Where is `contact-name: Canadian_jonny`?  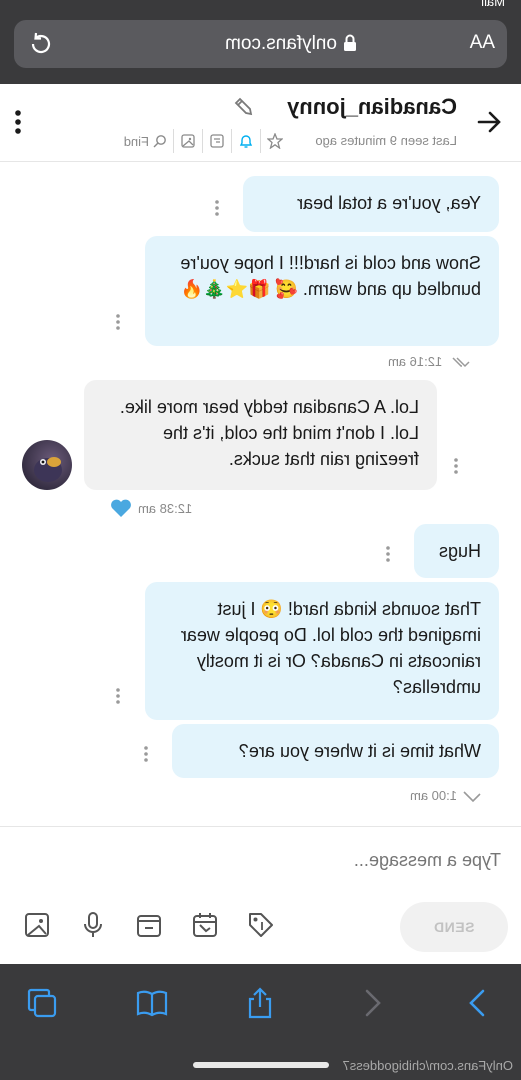 contact-name: Canadian_jonny is located at coordinates (372, 107).